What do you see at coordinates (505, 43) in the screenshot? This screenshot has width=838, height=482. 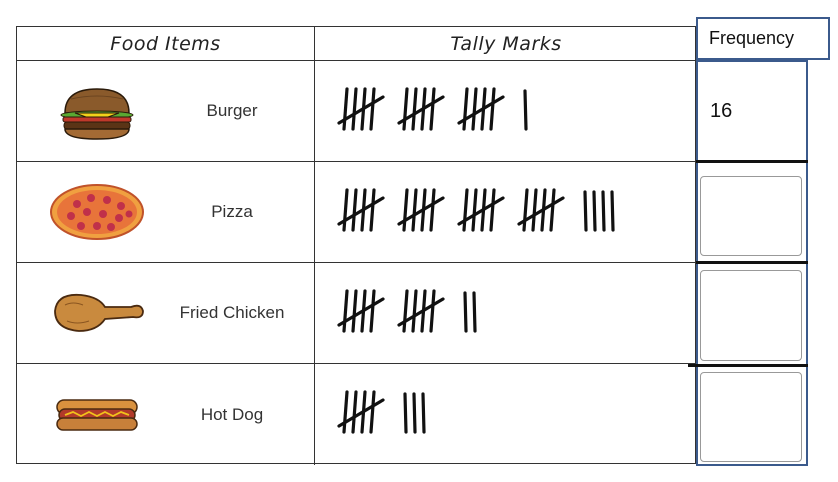 I see `tally-marks-header: Tally Marks` at bounding box center [505, 43].